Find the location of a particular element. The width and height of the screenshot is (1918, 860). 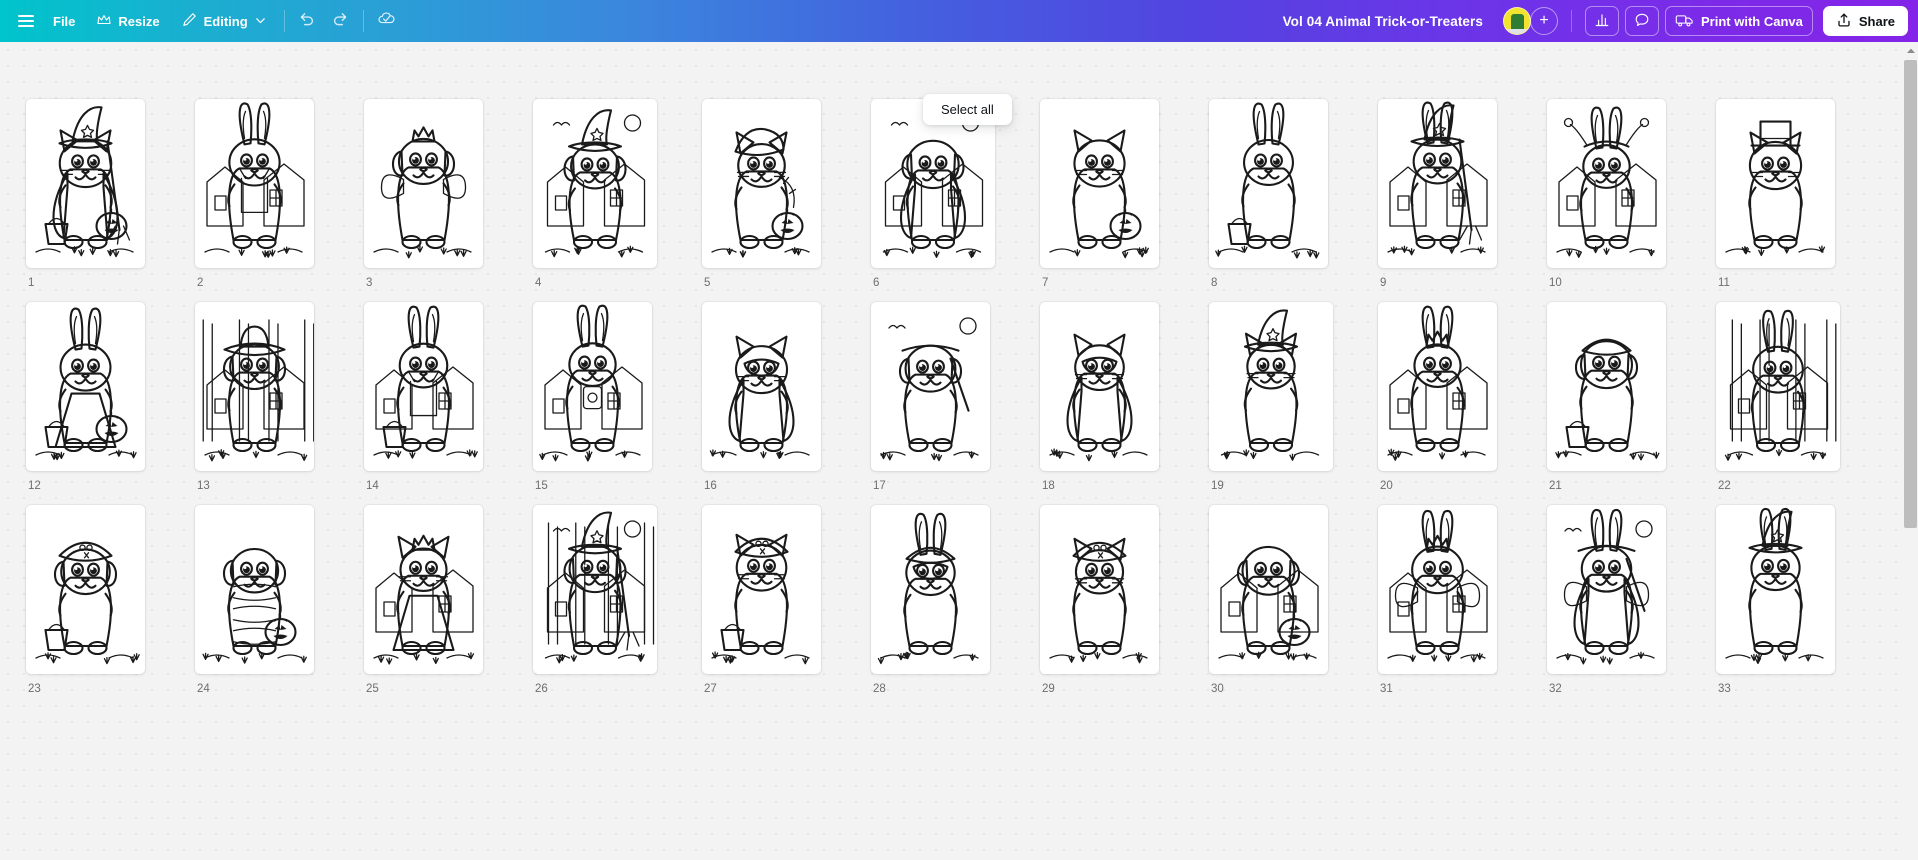

select-all-button: Select all is located at coordinates (967, 109).